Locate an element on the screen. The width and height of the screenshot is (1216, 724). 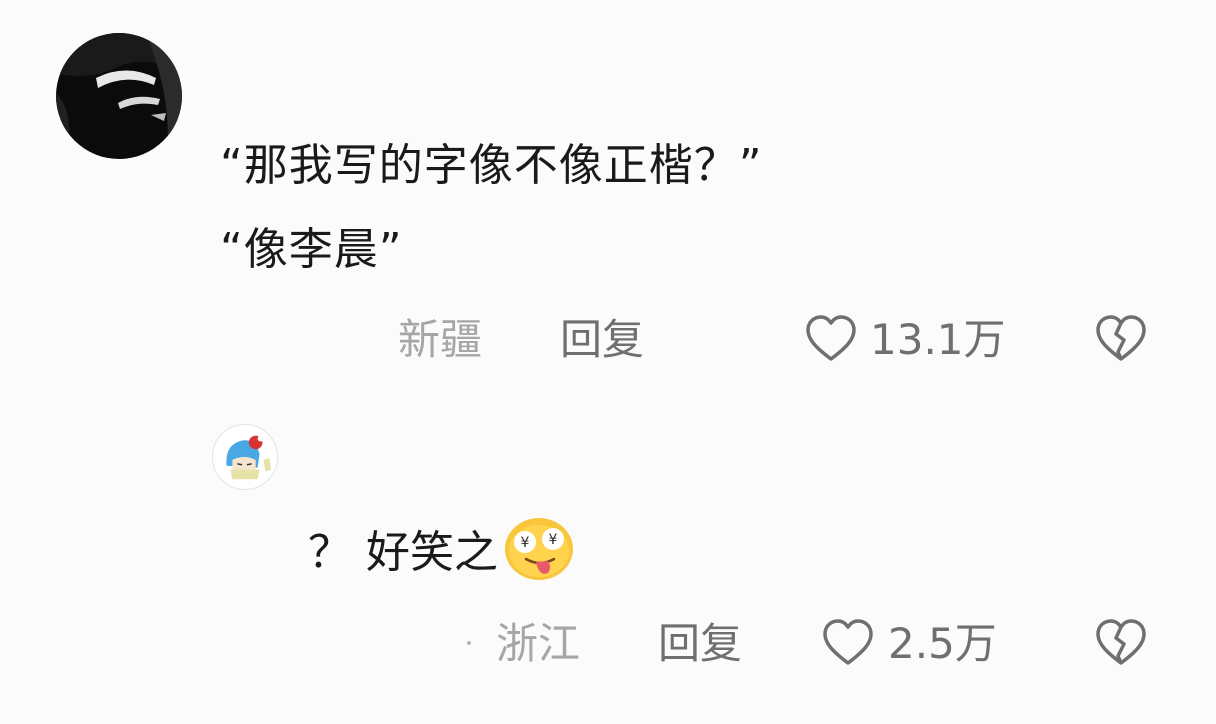
reply-button: 回复 is located at coordinates (602, 340).